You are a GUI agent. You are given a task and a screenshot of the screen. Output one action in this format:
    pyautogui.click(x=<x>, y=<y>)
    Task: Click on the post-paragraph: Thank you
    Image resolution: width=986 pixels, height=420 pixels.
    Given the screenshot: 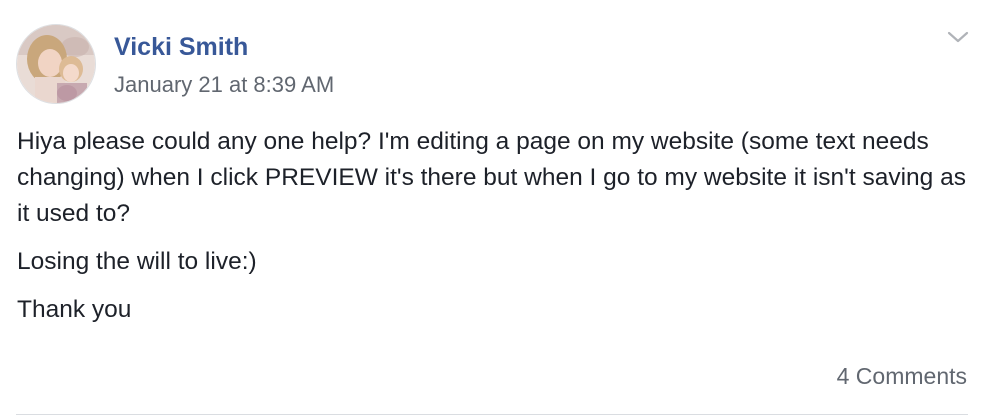 What is the action you would take?
    pyautogui.click(x=74, y=309)
    